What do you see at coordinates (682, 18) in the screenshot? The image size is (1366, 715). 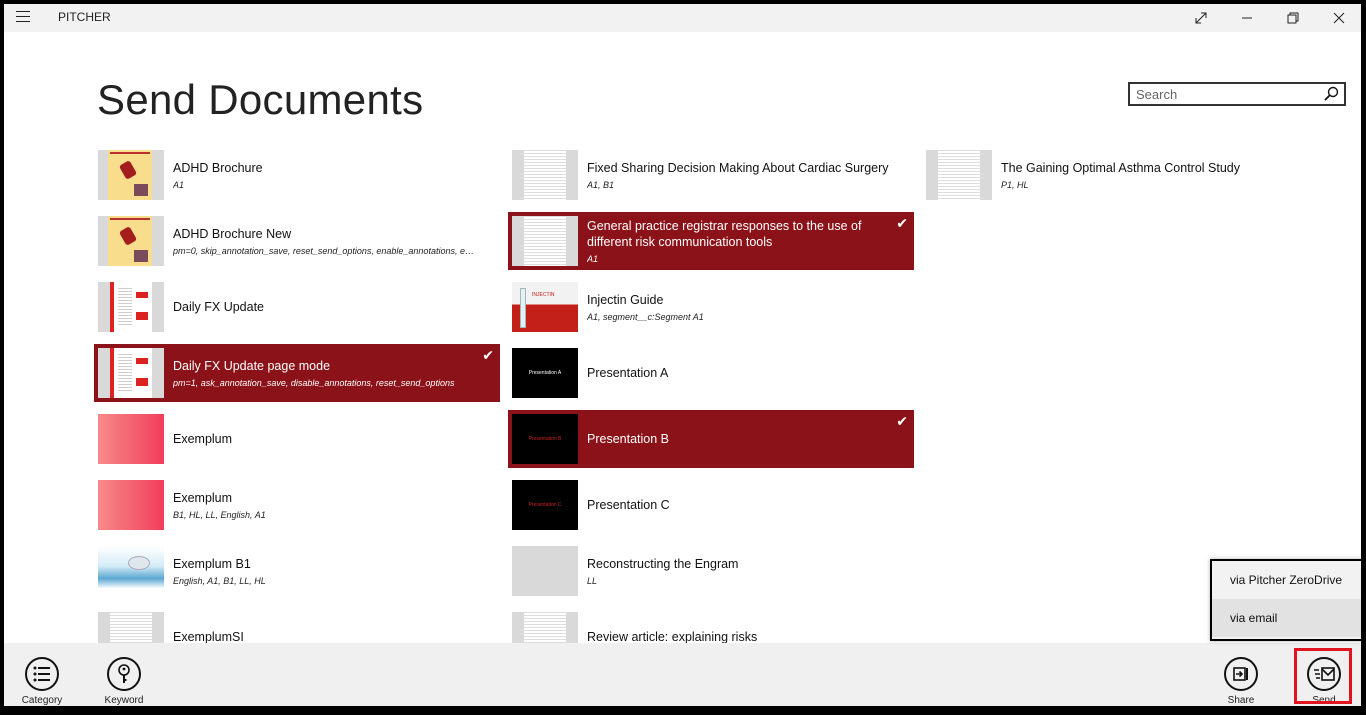 I see `title-bar: PITCHER` at bounding box center [682, 18].